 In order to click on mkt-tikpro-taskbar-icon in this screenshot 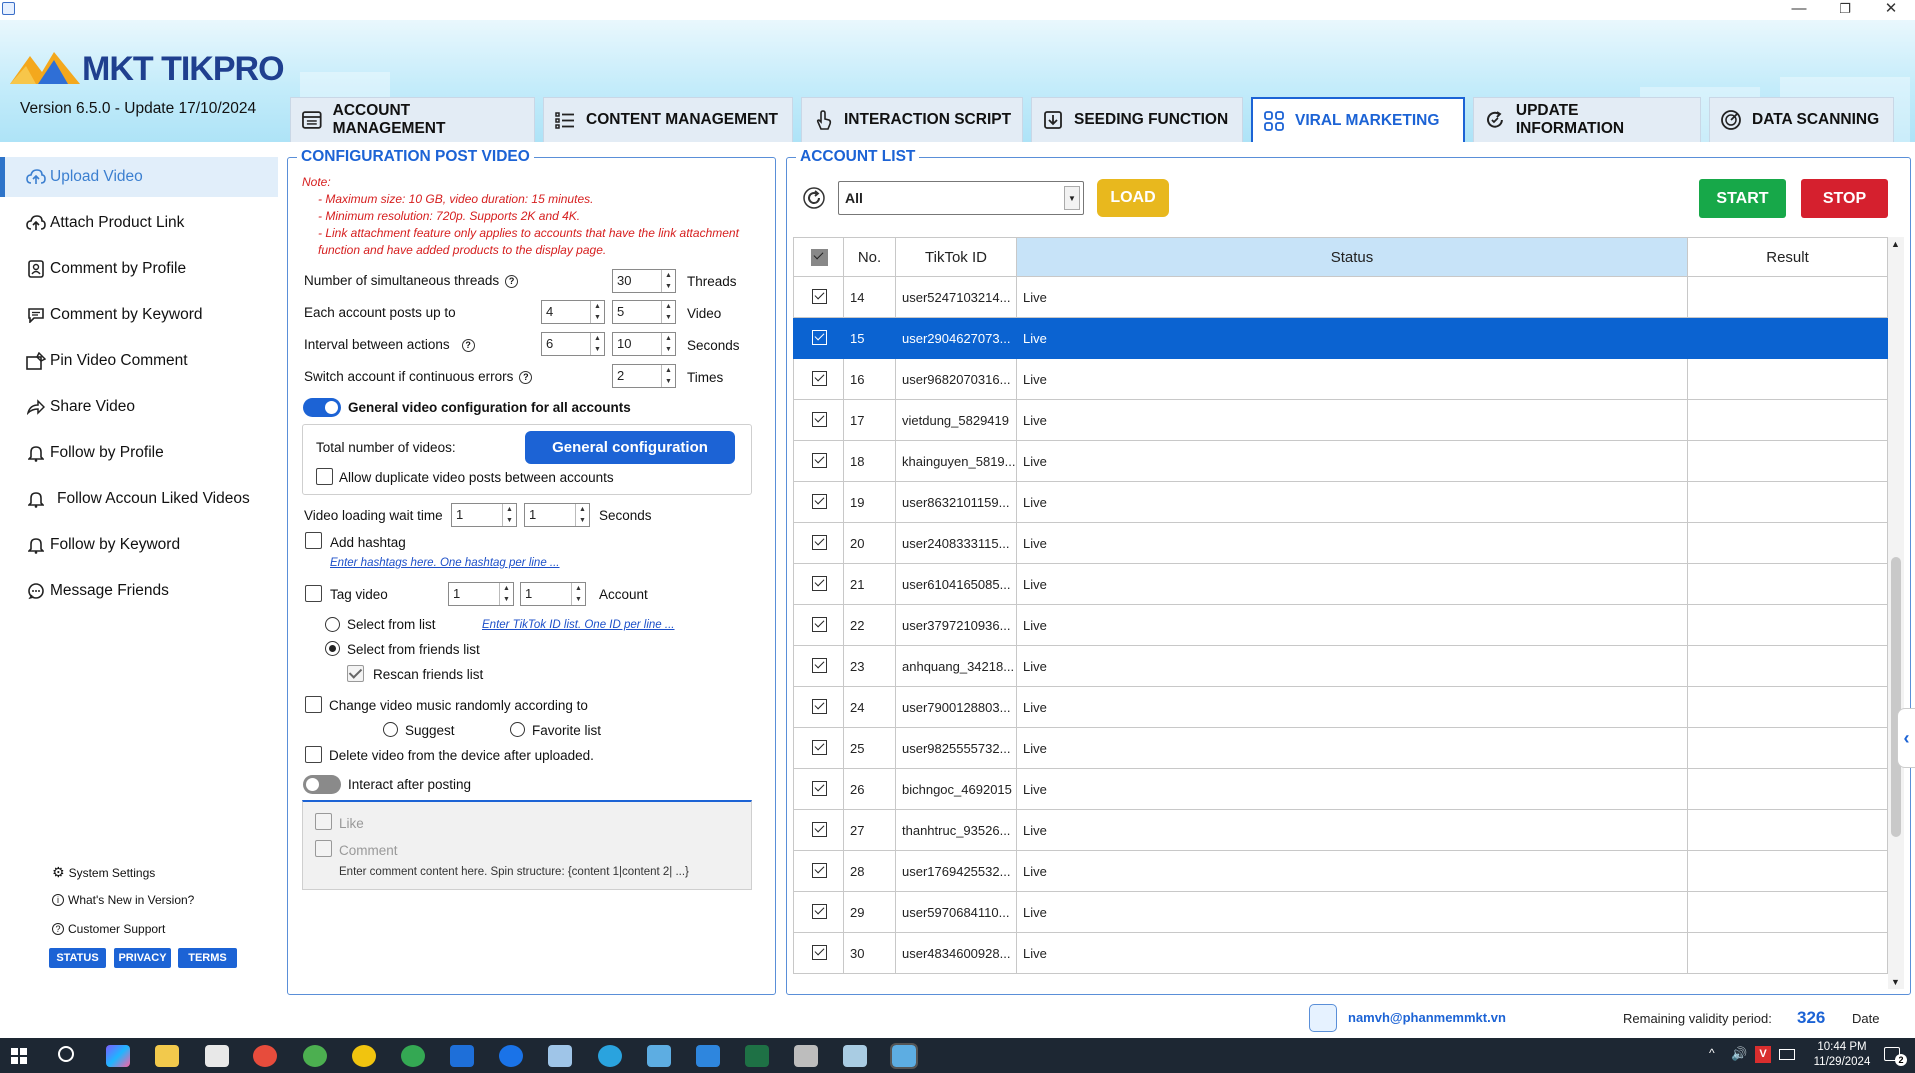, I will do `click(904, 1056)`.